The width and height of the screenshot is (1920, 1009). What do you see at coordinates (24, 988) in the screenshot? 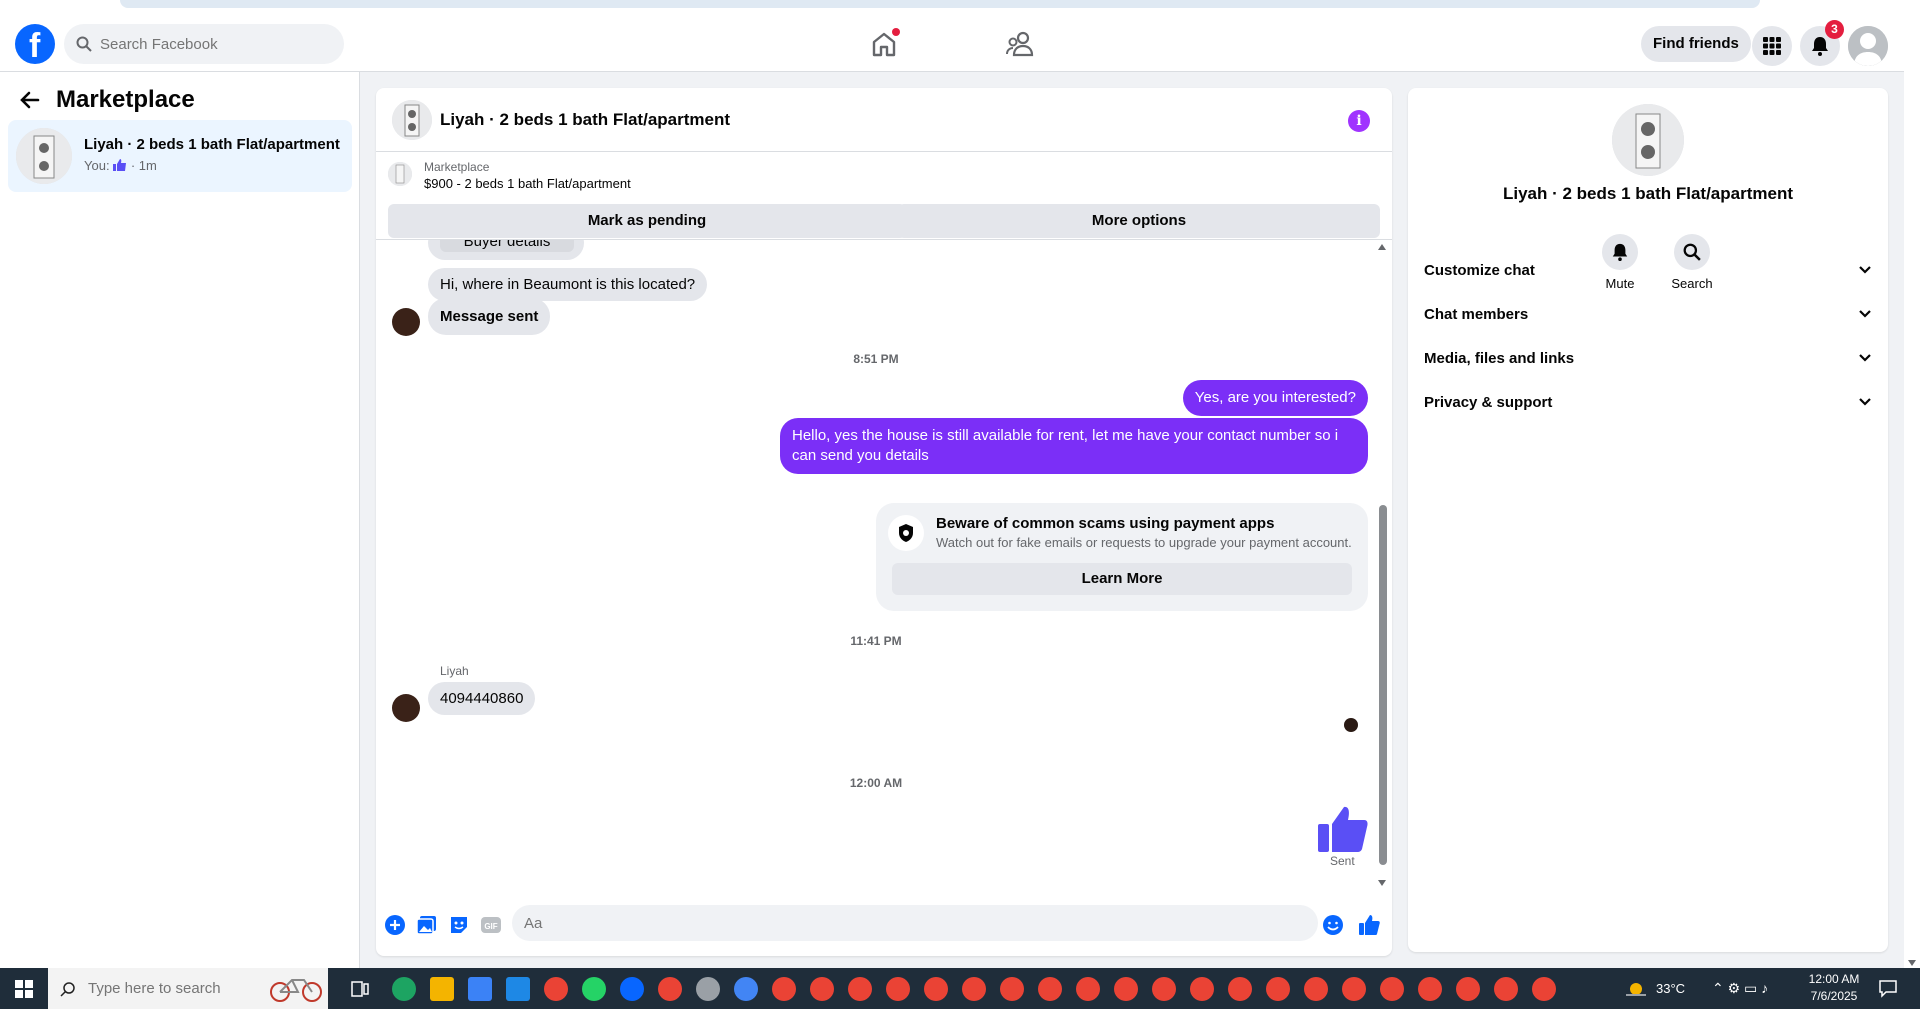
I see `windows-start-icon` at bounding box center [24, 988].